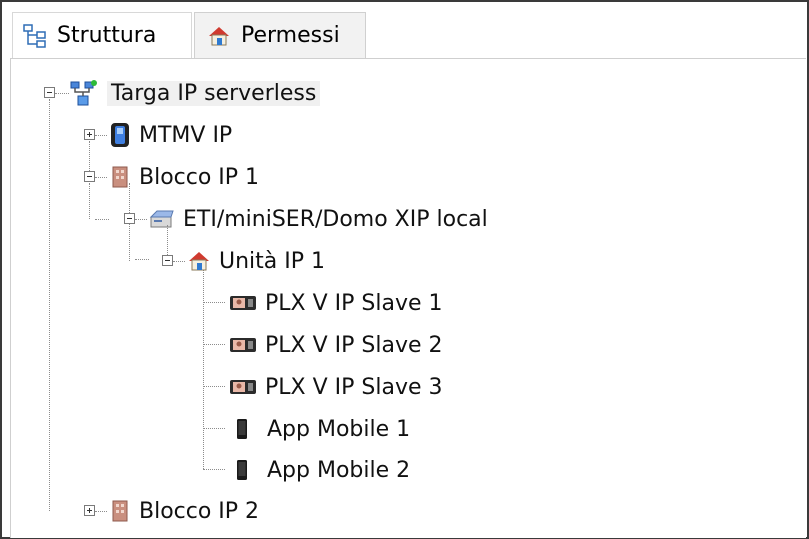 Image resolution: width=809 pixels, height=539 pixels. Describe the element at coordinates (162, 219) in the screenshot. I see `server-icon` at that location.